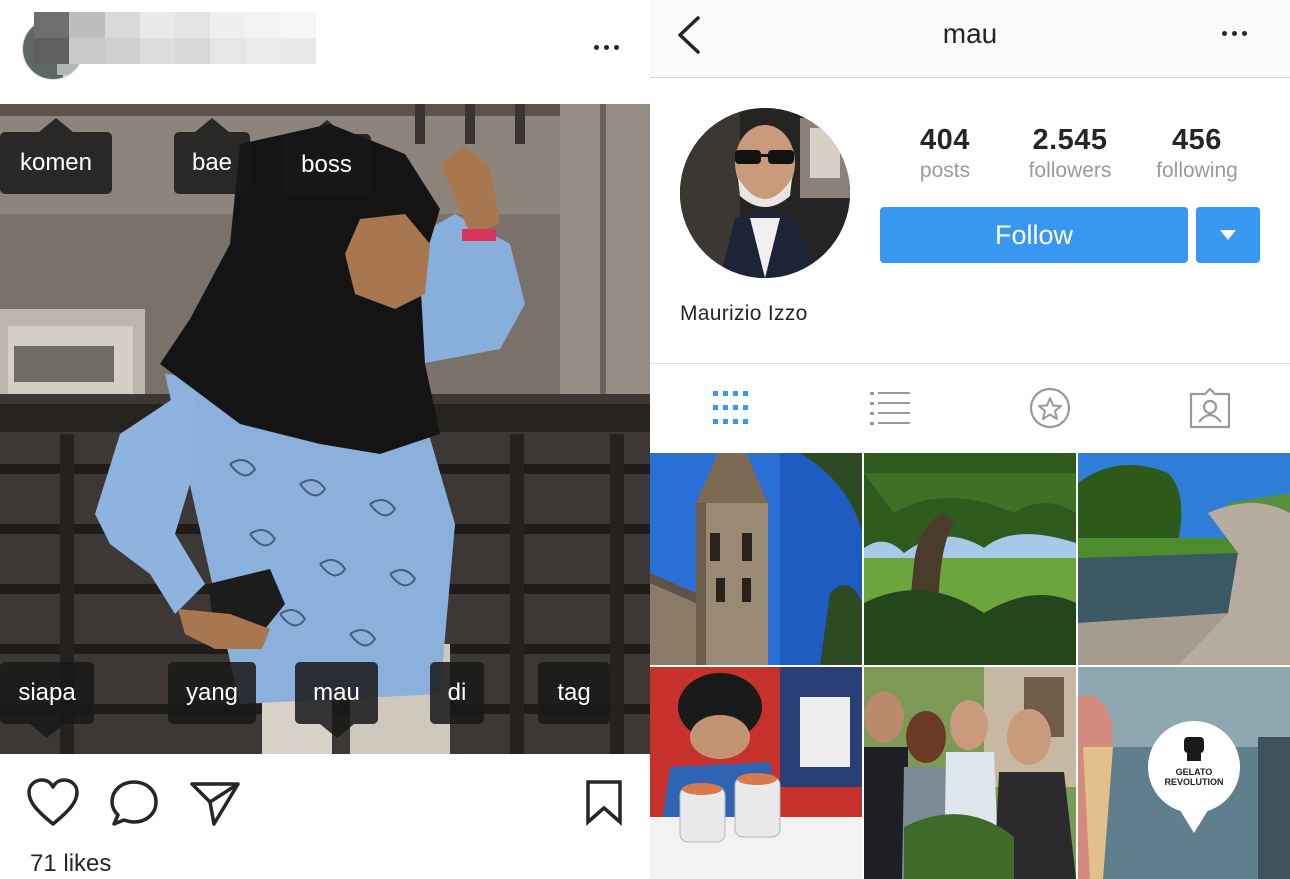 This screenshot has height=879, width=1290. I want to click on grid-photo-gelato-revolution: GELATO REVOLUTION, so click(1184, 773).